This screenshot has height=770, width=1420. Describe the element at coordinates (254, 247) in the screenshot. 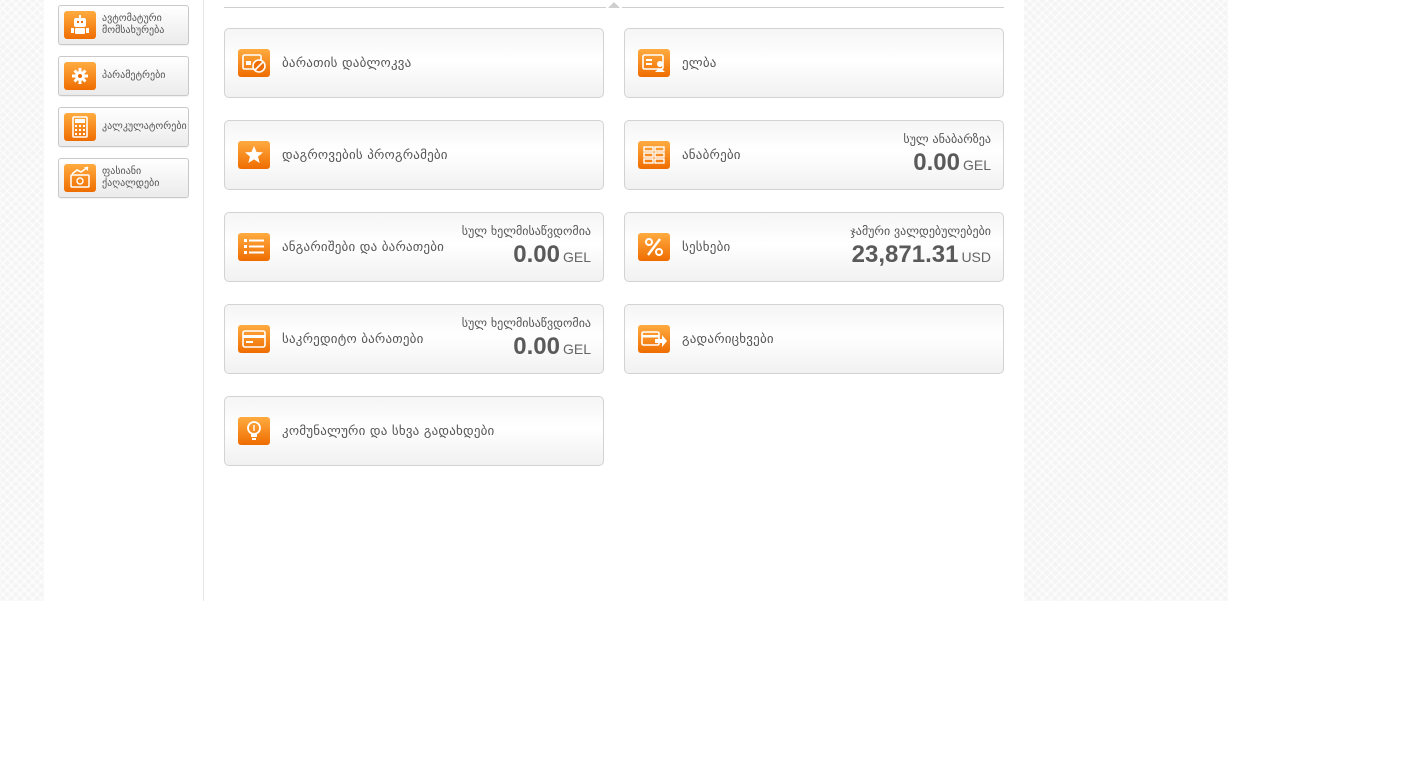

I see `list-icon` at that location.